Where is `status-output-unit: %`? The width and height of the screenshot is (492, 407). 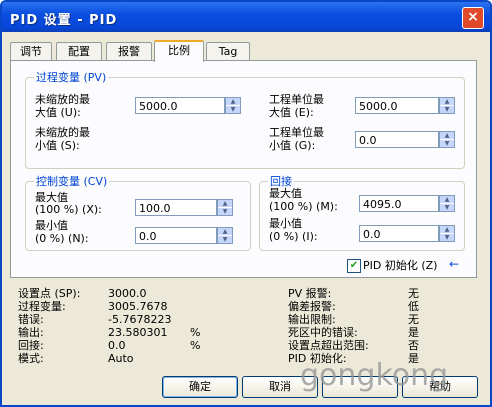
status-output-unit: % is located at coordinates (195, 332).